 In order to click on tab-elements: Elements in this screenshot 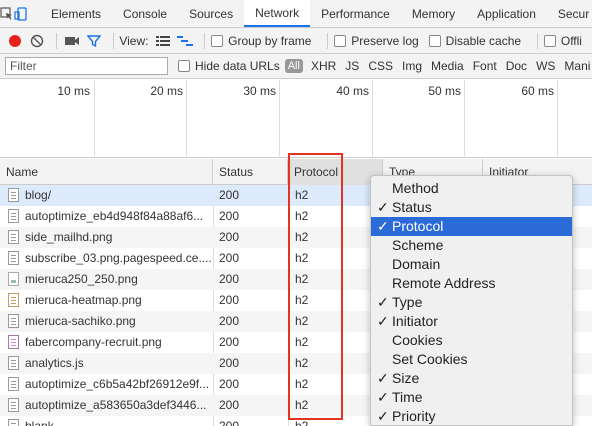, I will do `click(76, 13)`.